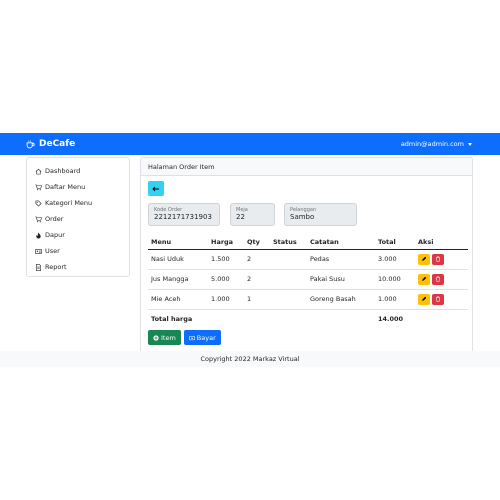 The height and width of the screenshot is (500, 500). I want to click on coffee-cup-icon, so click(30, 144).